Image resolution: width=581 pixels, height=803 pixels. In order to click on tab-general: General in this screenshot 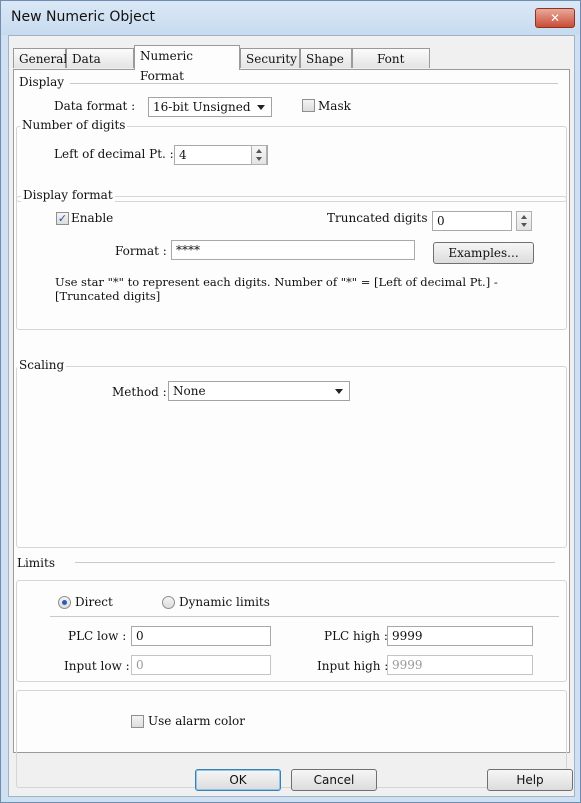, I will do `click(40, 58)`.